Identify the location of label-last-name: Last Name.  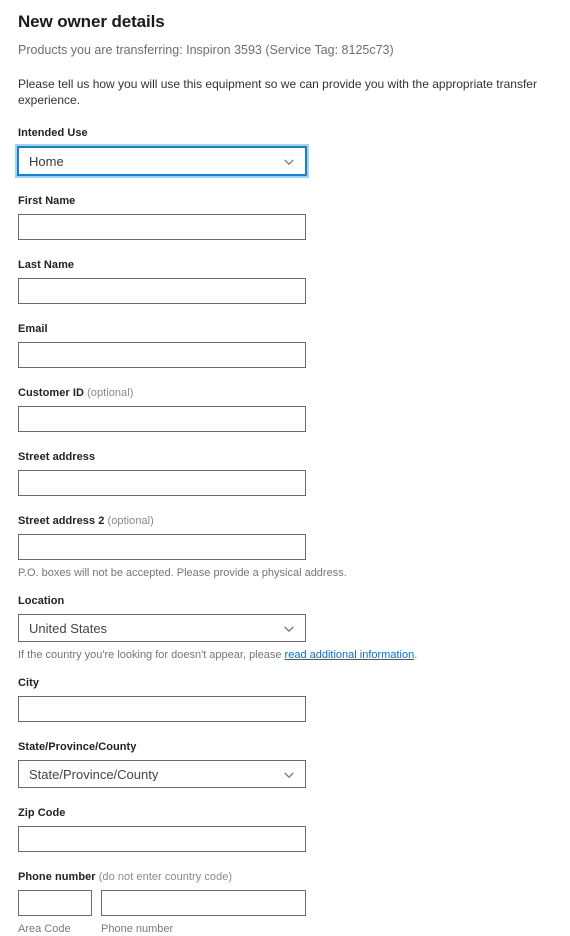
(46, 265).